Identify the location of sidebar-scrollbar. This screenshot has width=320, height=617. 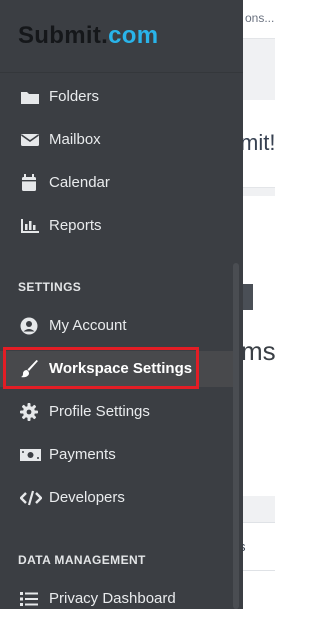
(236, 436).